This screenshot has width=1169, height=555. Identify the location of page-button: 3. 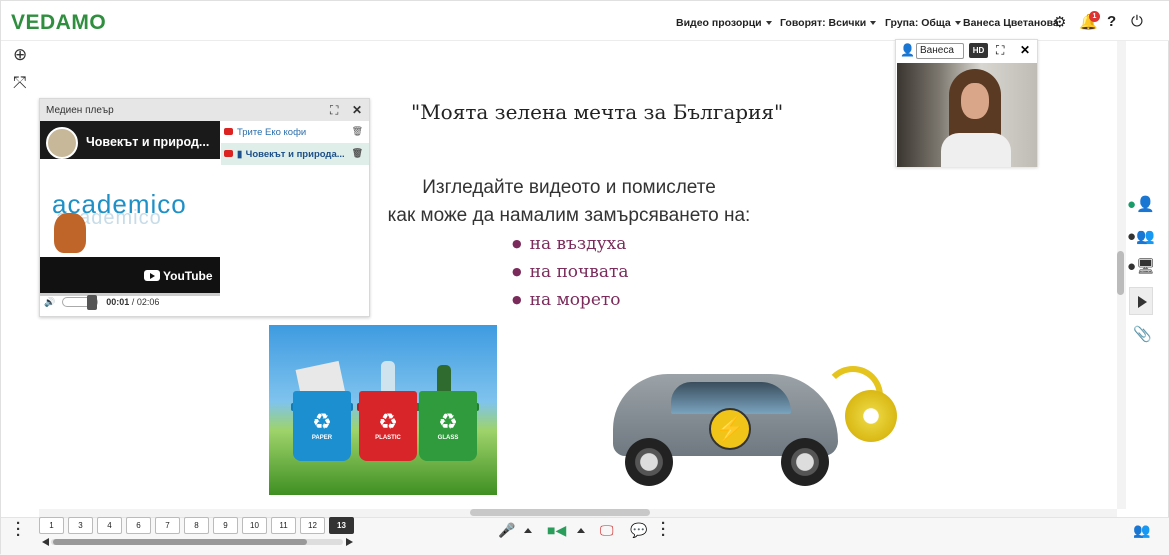
(80, 525).